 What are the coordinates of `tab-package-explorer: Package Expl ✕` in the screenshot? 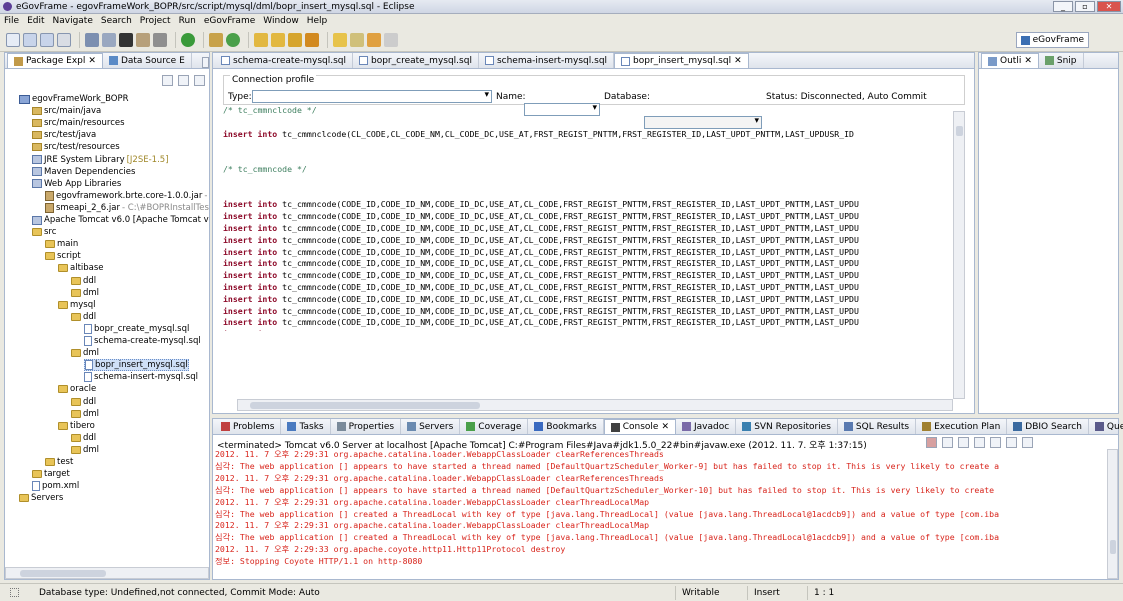 It's located at (55, 60).